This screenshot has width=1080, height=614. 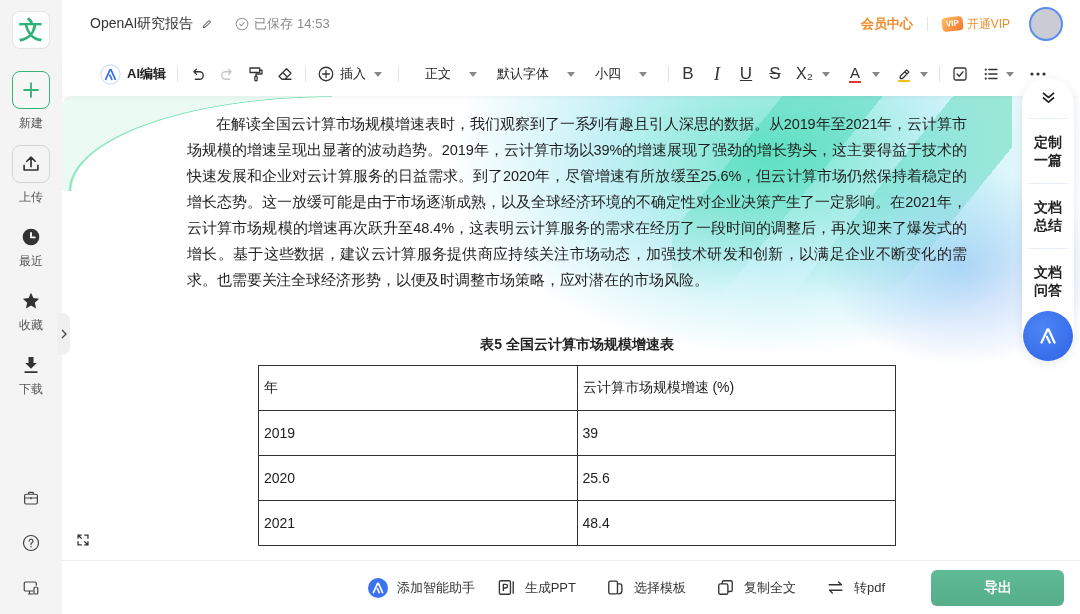 I want to click on bottom-action-button: 选择模板, so click(x=645, y=587).